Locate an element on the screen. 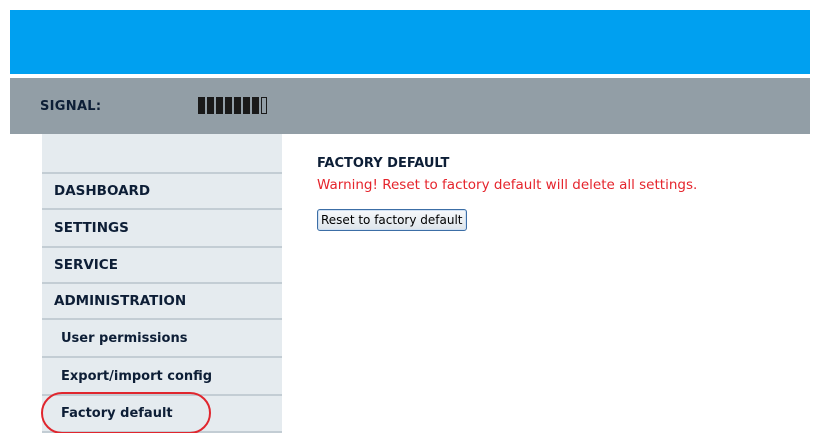  signal-bar-segment-empty is located at coordinates (264, 105).